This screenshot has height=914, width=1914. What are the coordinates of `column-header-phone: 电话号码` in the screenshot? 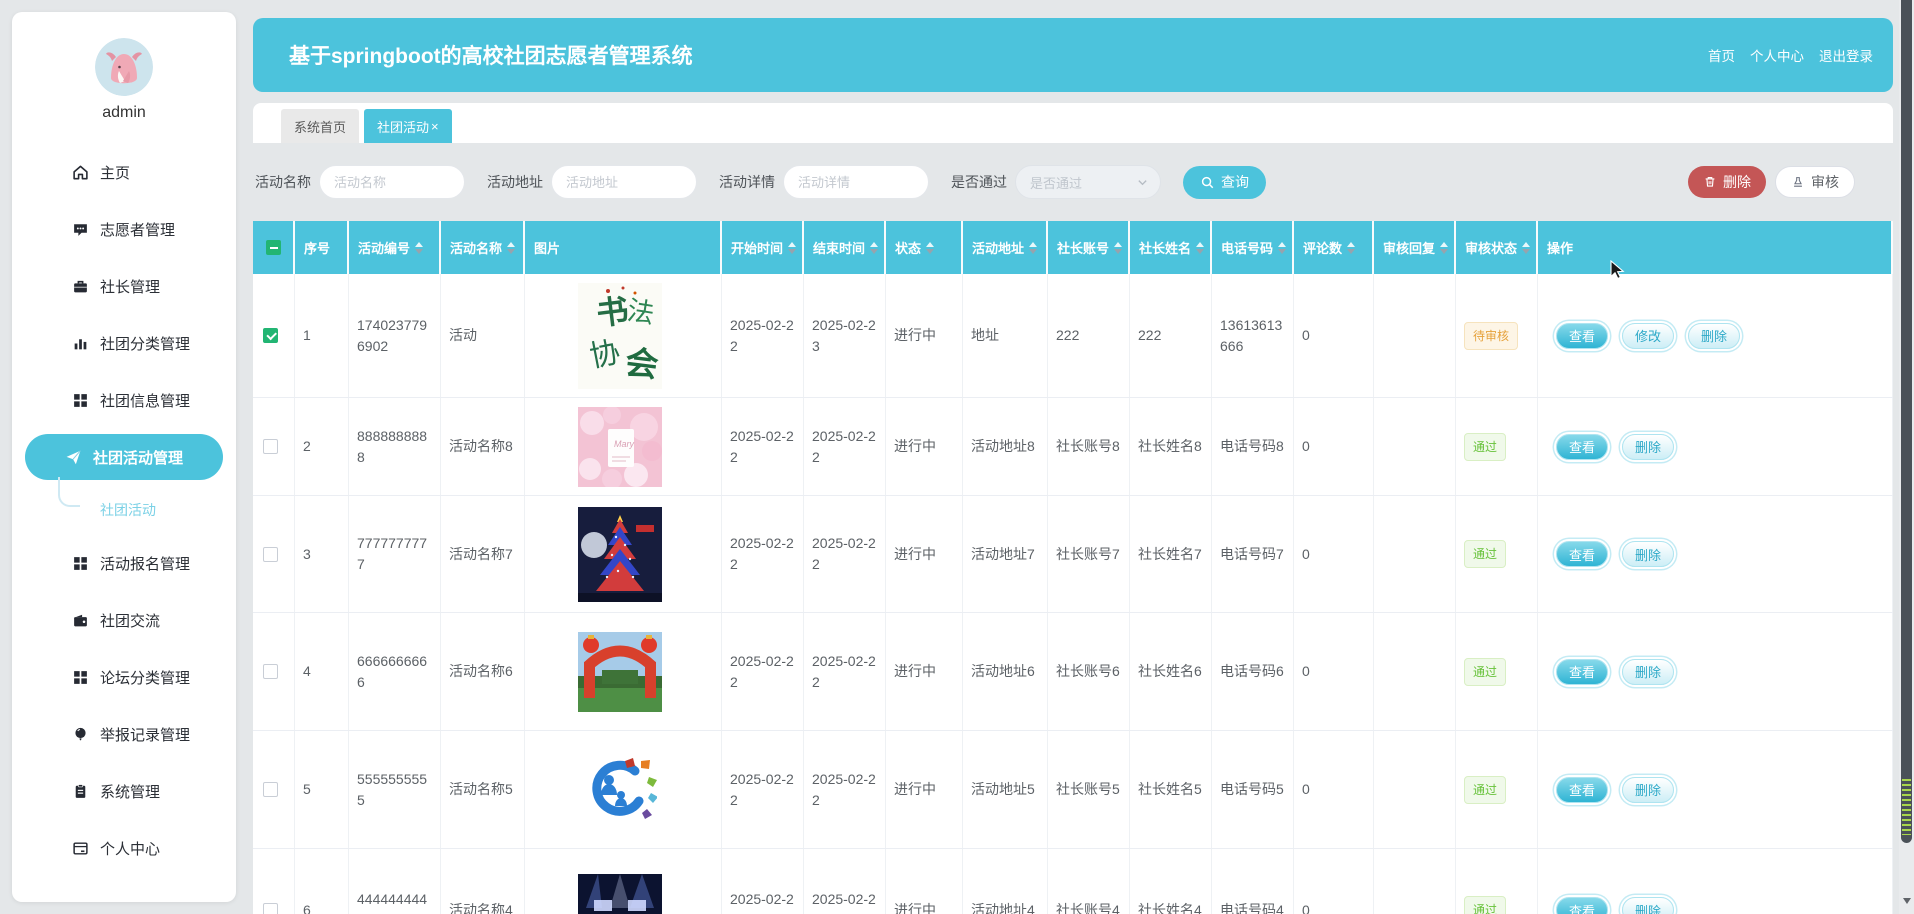 It's located at (1253, 247).